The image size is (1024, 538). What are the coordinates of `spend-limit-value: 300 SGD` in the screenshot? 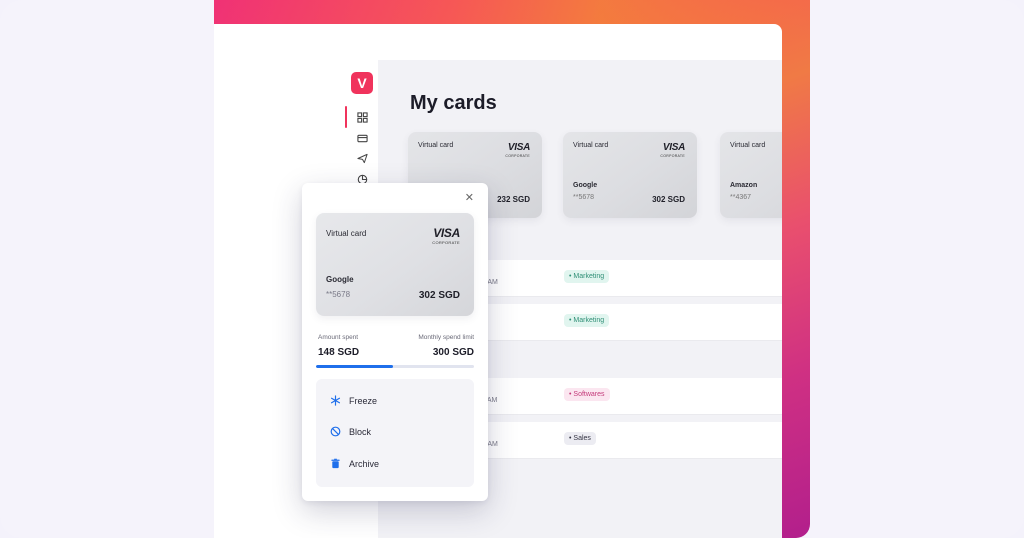 It's located at (453, 352).